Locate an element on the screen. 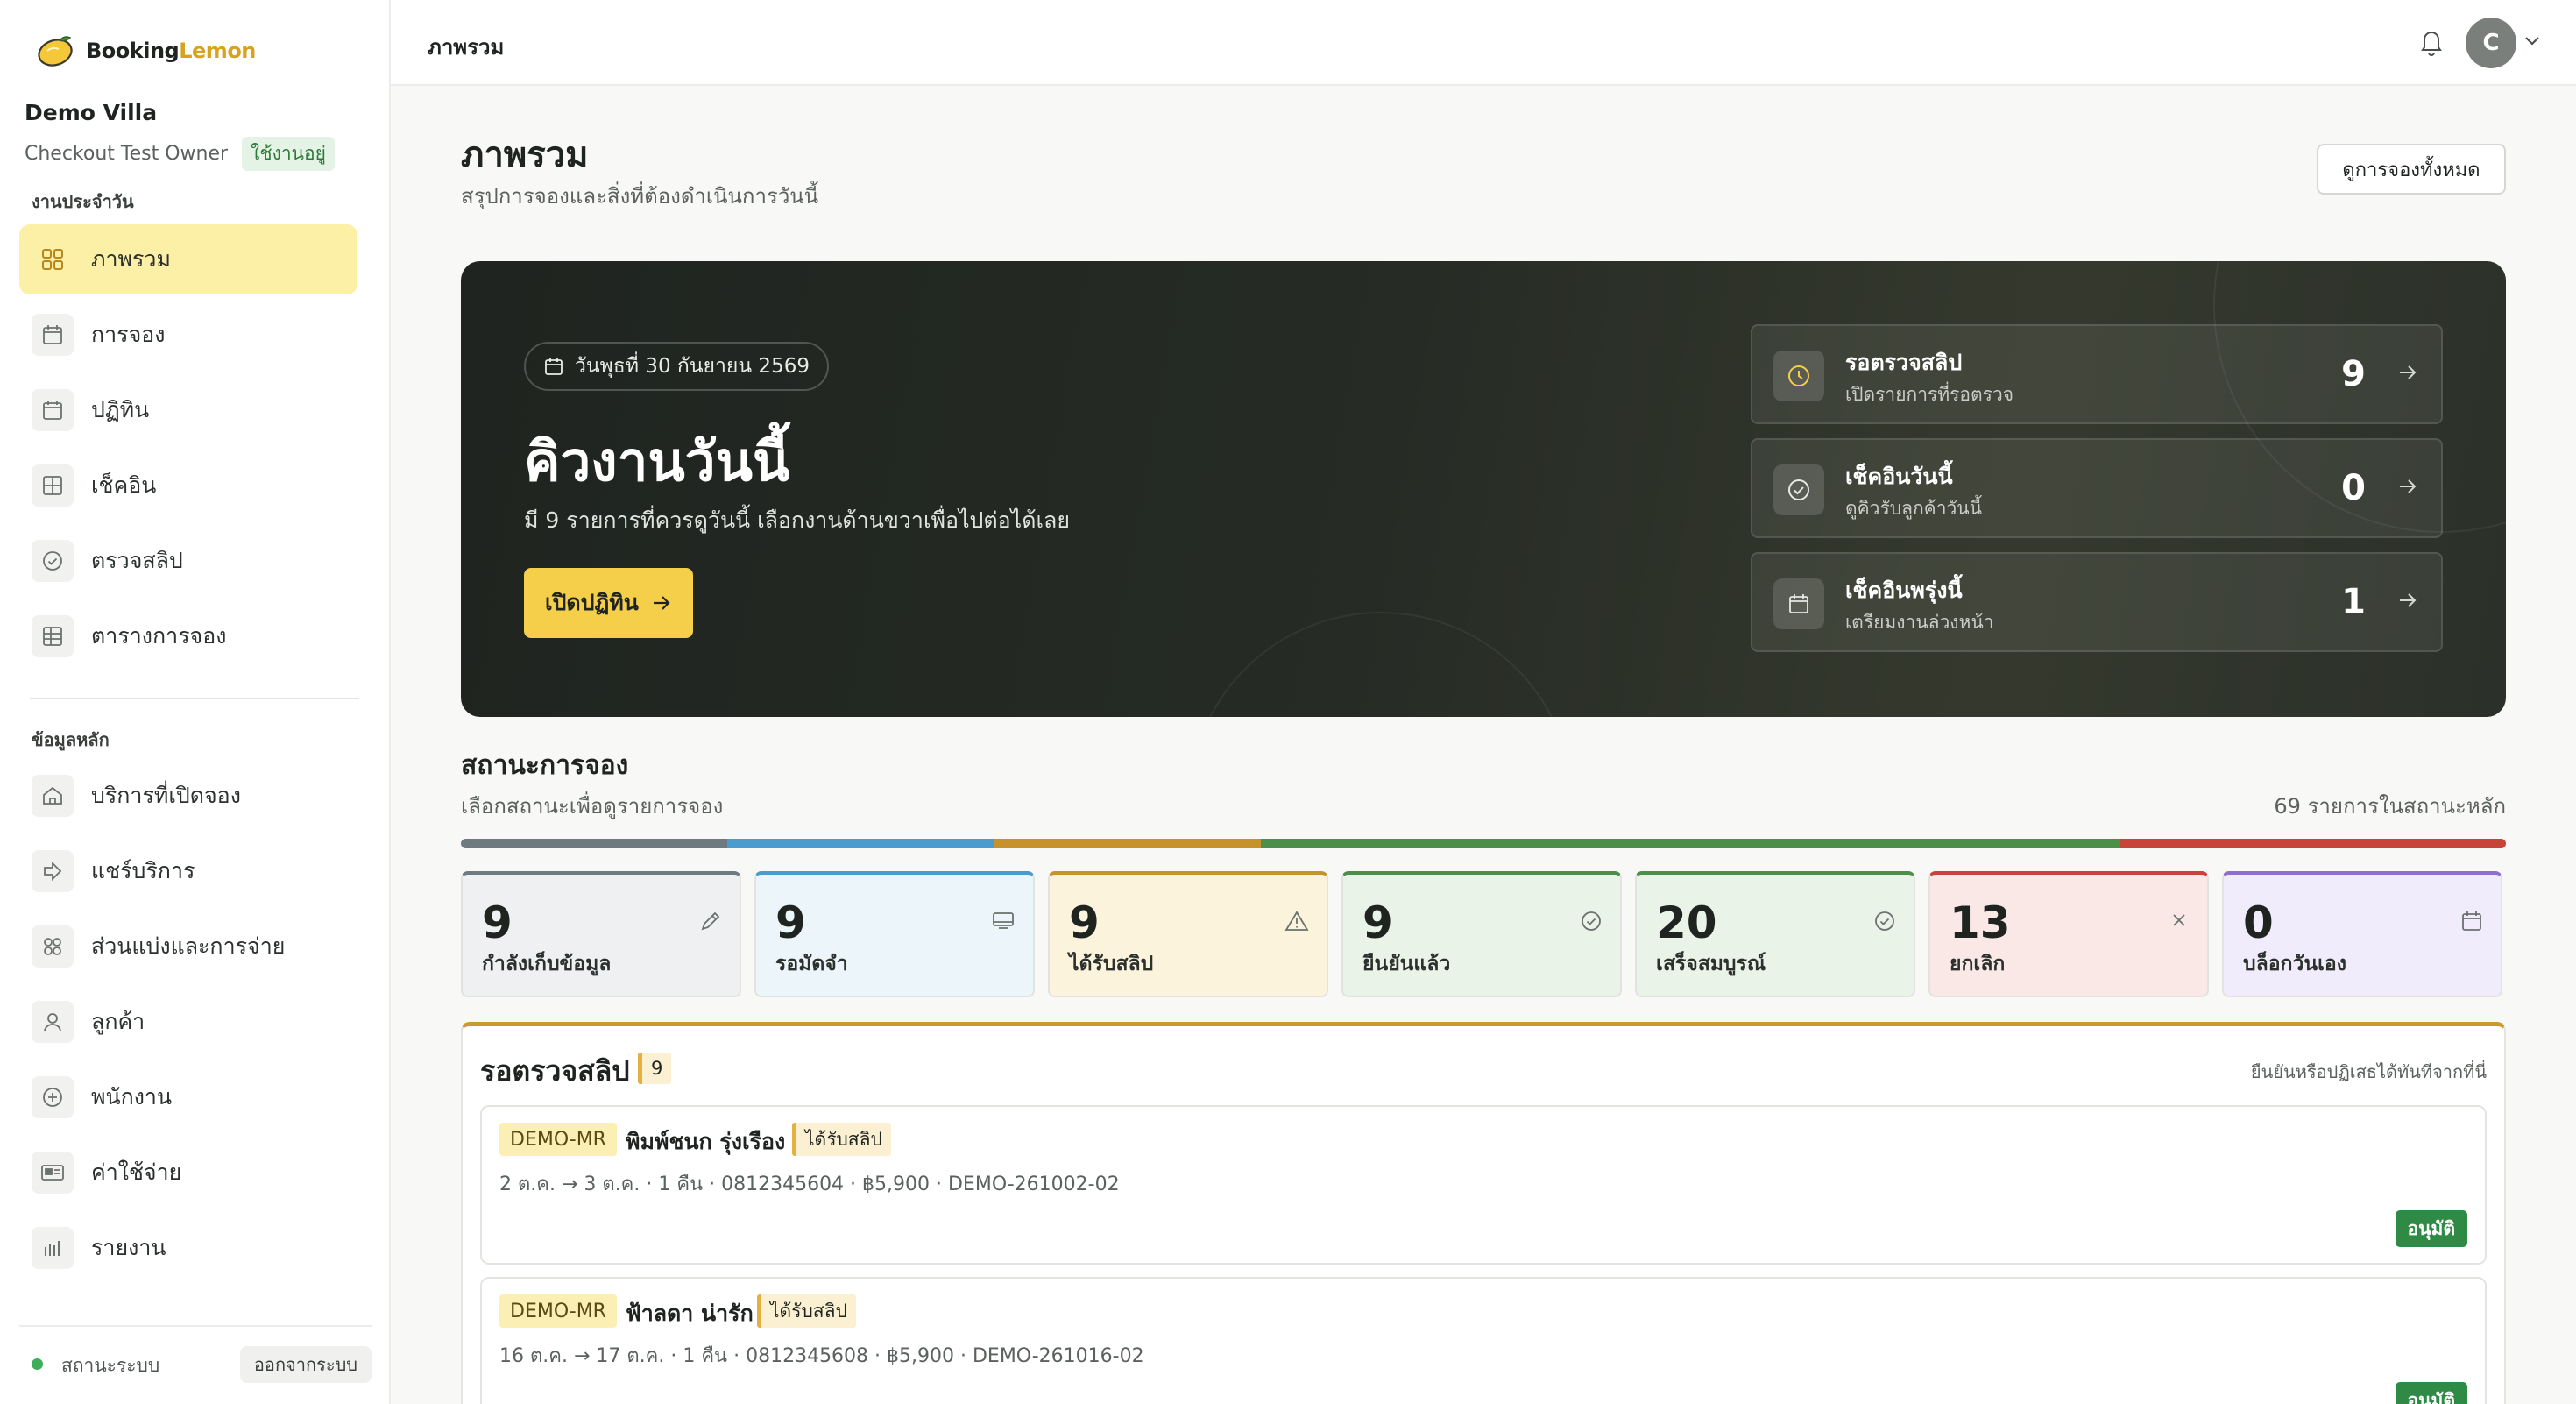 This screenshot has width=2576, height=1404. sidebar-item-label: บริการที่เปิดจอง is located at coordinates (166, 795).